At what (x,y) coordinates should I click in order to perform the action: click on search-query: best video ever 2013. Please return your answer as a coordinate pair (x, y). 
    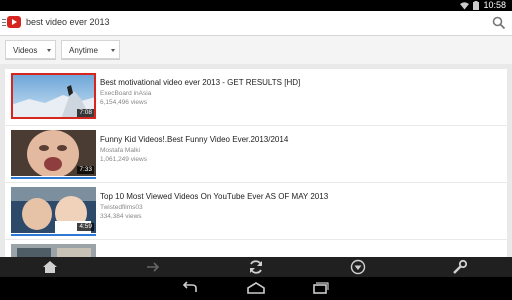
    Looking at the image, I should click on (68, 22).